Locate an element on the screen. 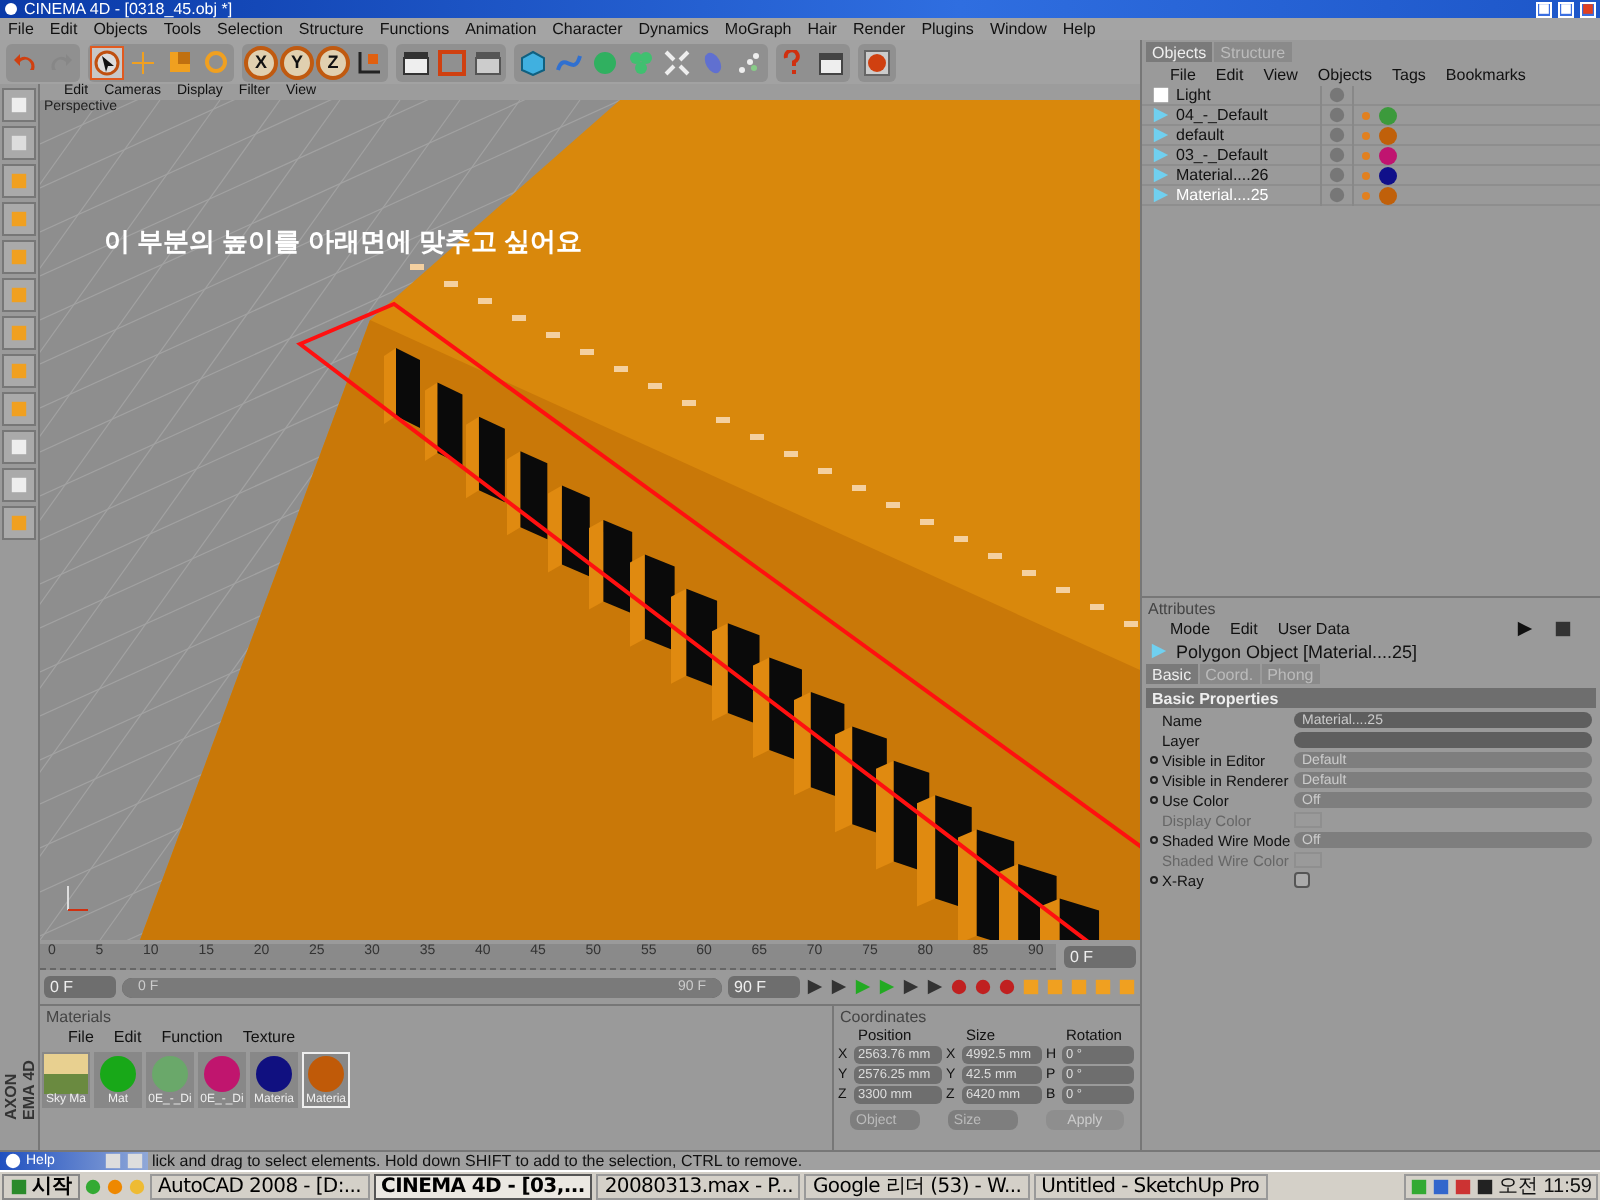 The height and width of the screenshot is (1200, 1600). frame-field: 0 F is located at coordinates (1100, 957).